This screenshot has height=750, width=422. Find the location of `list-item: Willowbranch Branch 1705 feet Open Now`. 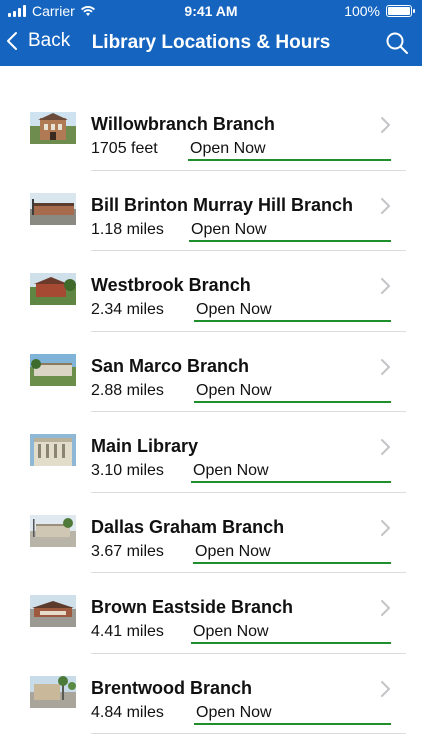

list-item: Willowbranch Branch 1705 feet Open Now is located at coordinates (211, 130).